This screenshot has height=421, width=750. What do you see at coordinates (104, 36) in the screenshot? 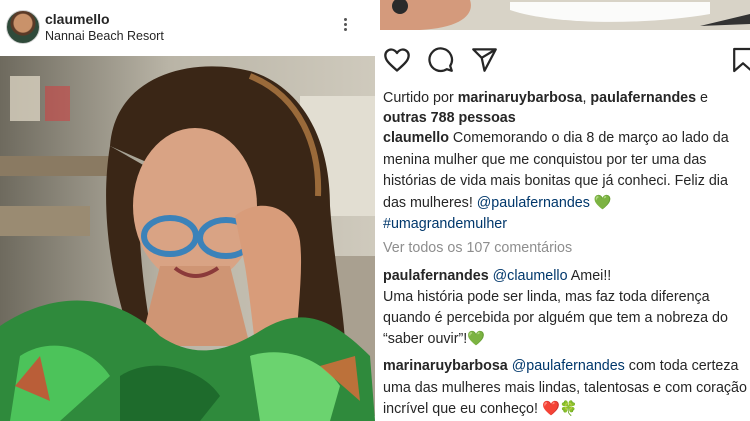
I see `post-location: Nannai Beach Resort` at bounding box center [104, 36].